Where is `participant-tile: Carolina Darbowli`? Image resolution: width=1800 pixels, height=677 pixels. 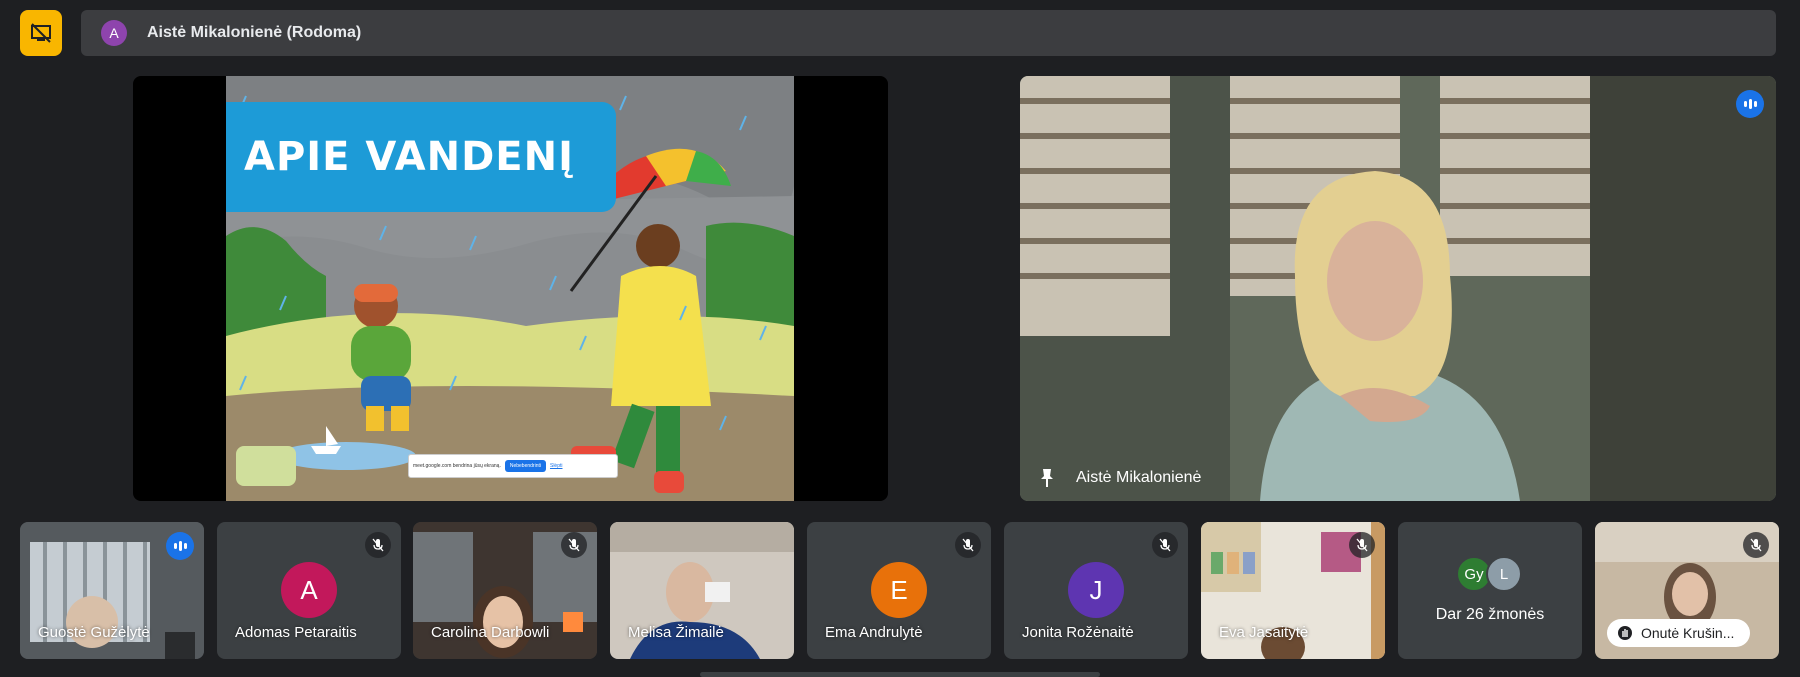
participant-tile: Carolina Darbowli is located at coordinates (505, 590).